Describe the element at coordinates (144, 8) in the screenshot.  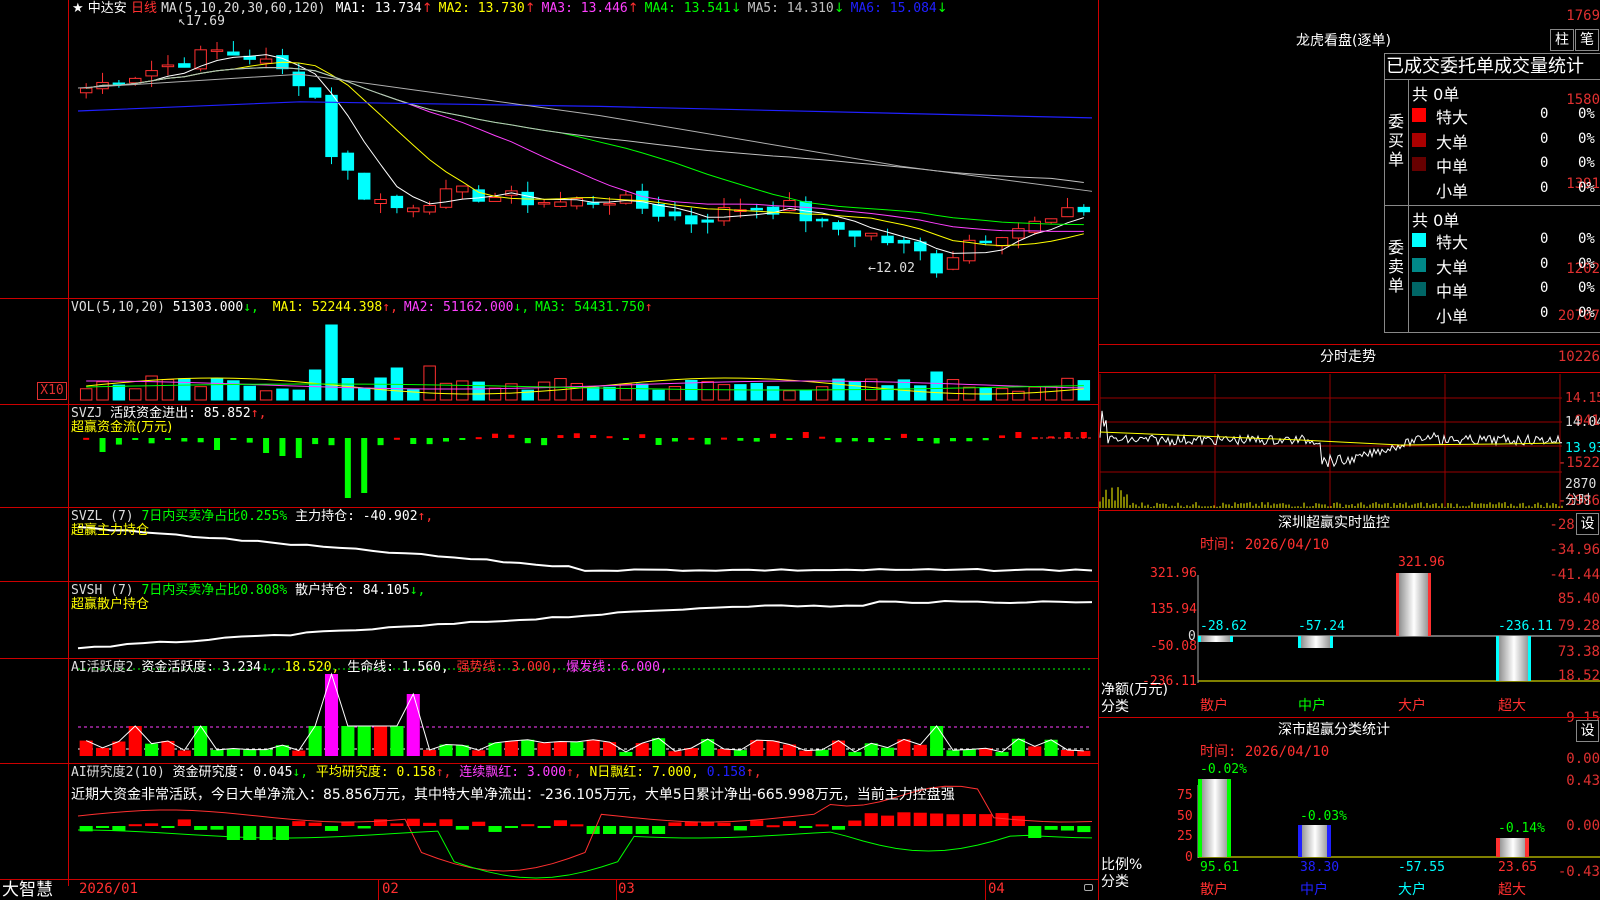
I see `period-label: 日线` at that location.